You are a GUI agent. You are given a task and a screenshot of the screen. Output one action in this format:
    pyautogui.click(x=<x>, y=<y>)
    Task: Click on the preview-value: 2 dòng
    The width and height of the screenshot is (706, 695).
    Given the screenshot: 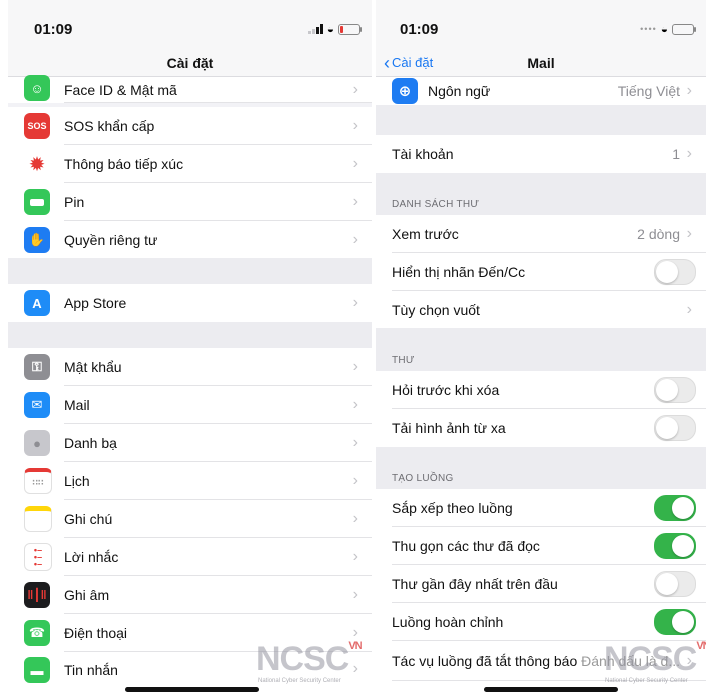 What is the action you would take?
    pyautogui.click(x=658, y=234)
    